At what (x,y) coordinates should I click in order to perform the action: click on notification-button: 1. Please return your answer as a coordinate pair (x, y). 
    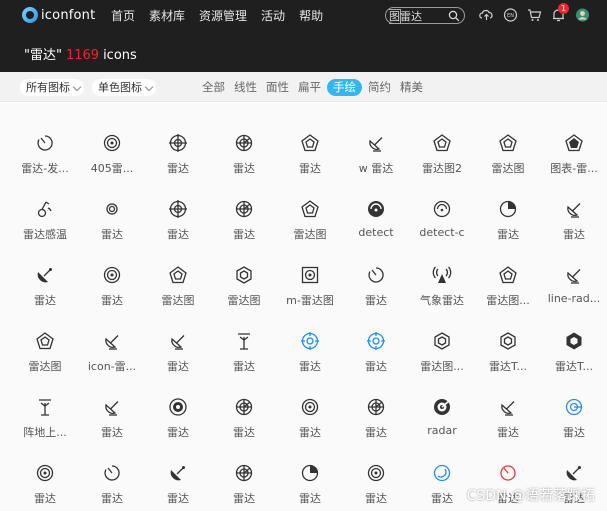
    Looking at the image, I should click on (559, 13).